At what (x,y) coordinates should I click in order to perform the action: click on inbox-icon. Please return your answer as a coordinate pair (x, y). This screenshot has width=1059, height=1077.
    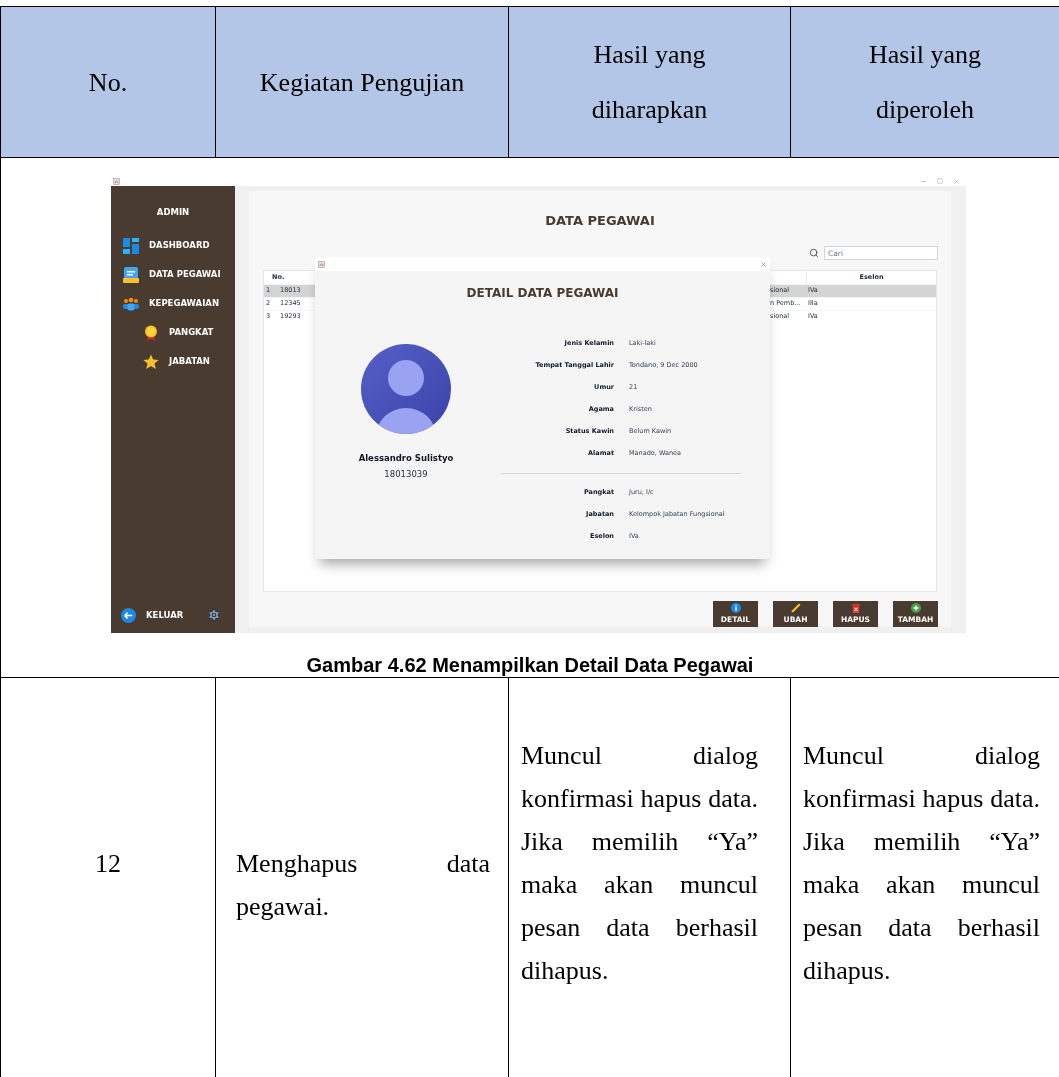
    Looking at the image, I should click on (131, 274).